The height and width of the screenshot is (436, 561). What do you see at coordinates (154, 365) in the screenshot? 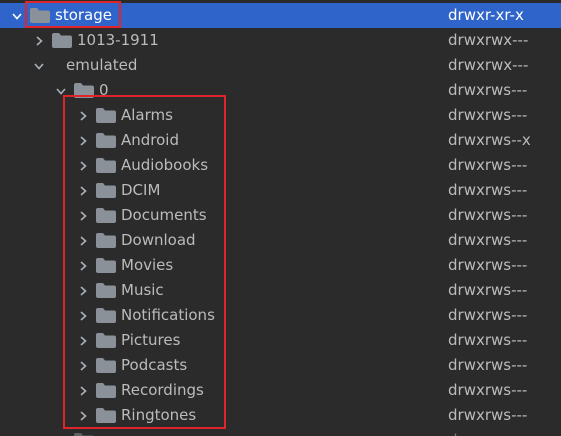
I see `tree-row-label: Podcasts` at bounding box center [154, 365].